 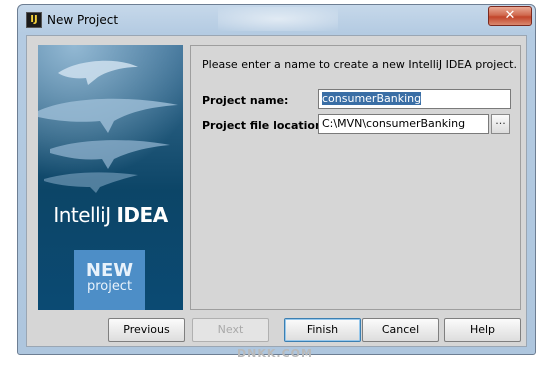 I want to click on cancel-button: Cancel, so click(x=400, y=330).